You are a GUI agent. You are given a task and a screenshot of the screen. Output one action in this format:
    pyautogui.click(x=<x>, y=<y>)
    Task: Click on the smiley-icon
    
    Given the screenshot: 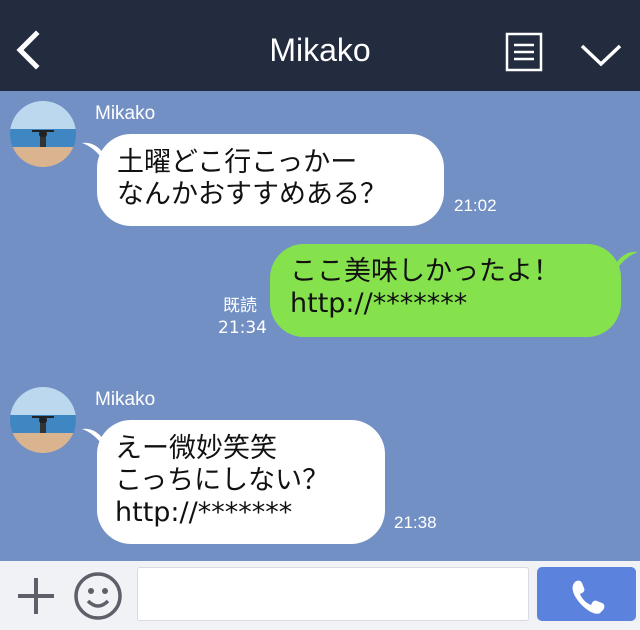 What is the action you would take?
    pyautogui.click(x=98, y=596)
    